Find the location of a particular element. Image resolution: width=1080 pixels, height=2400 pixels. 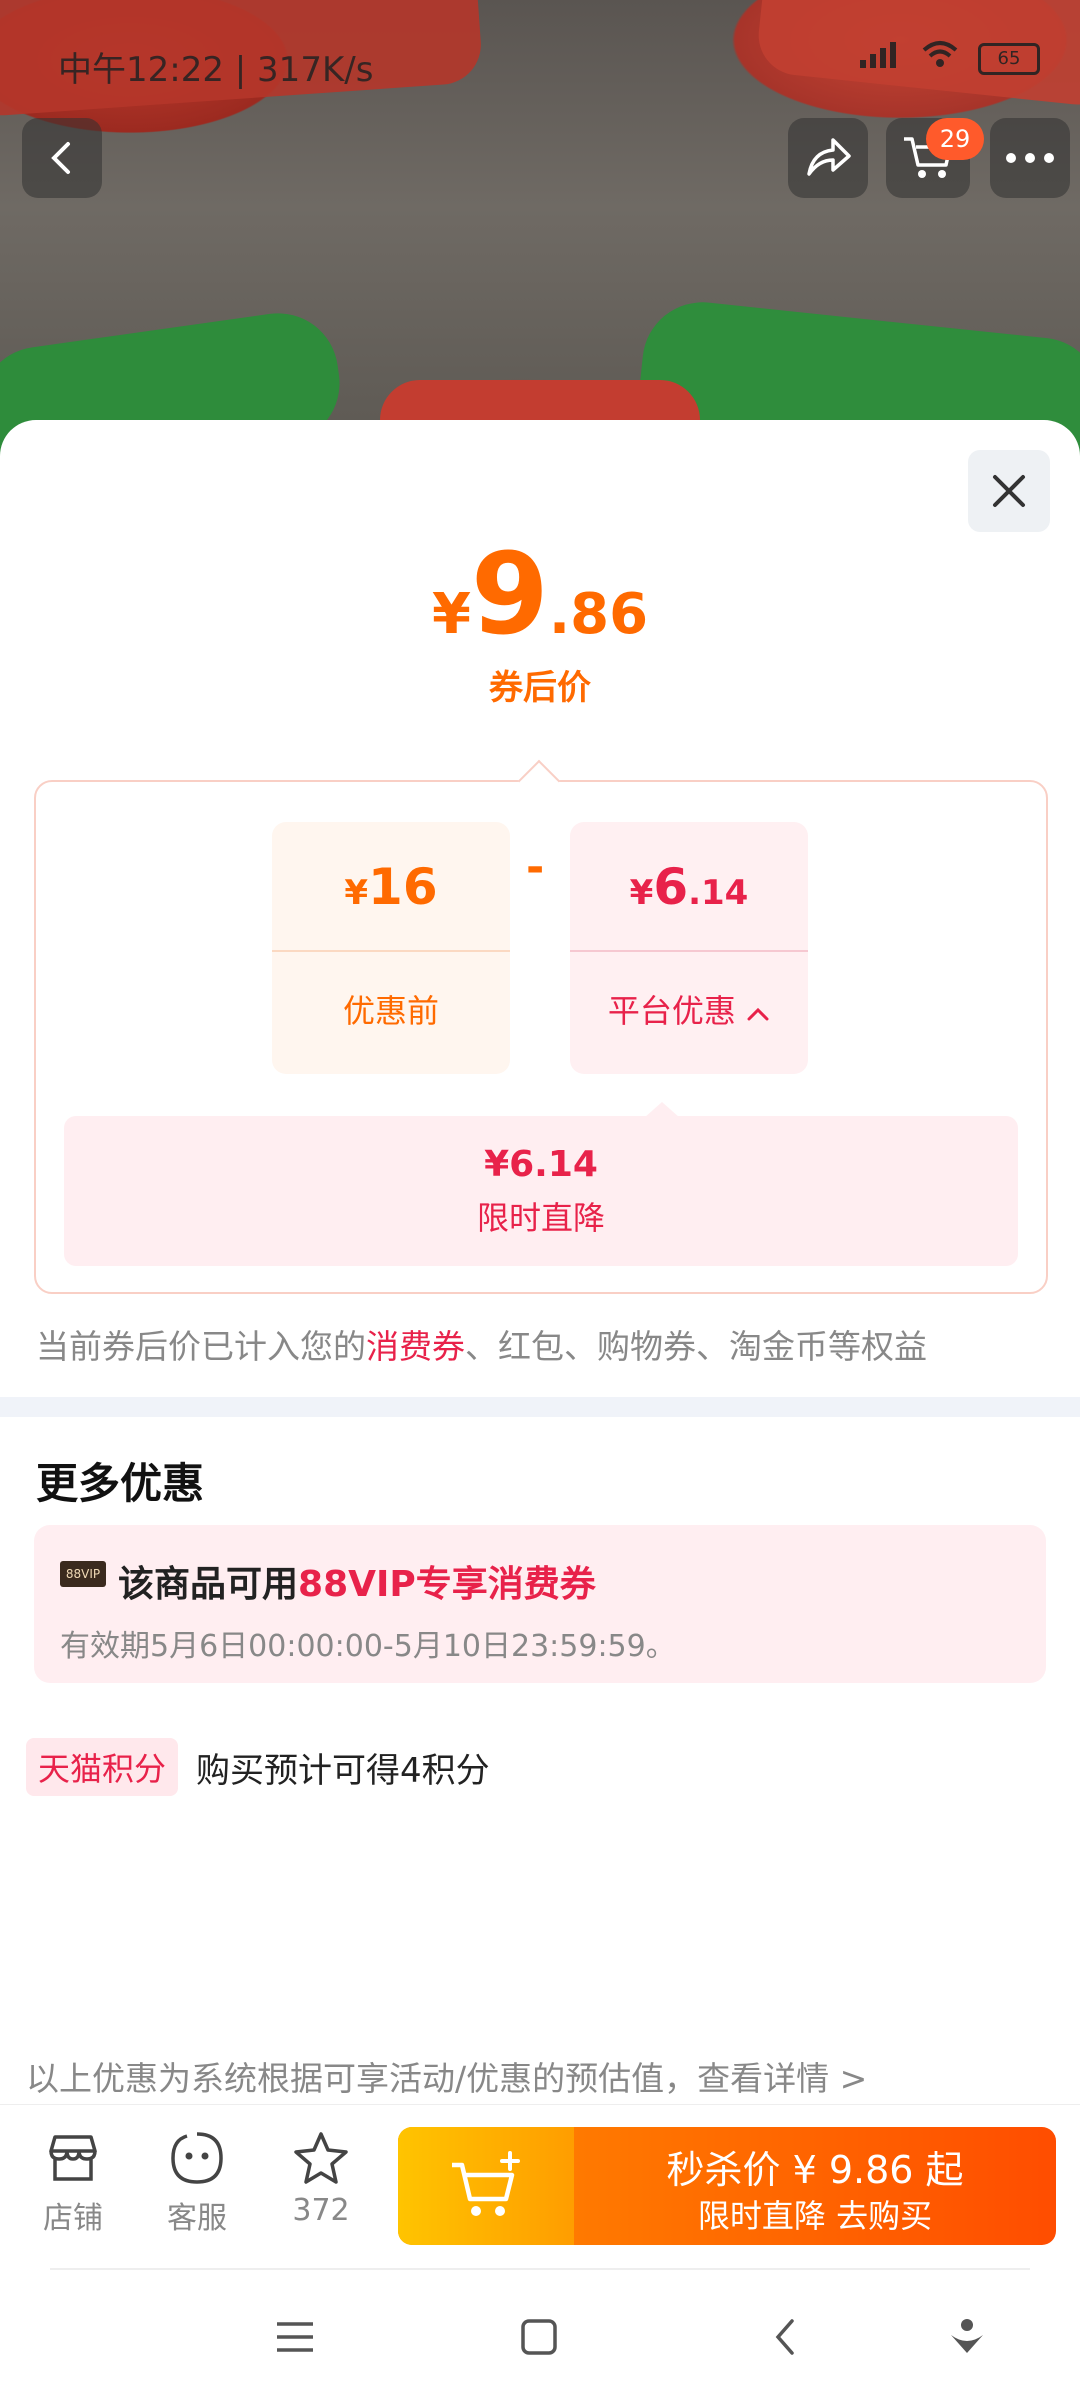

share-button is located at coordinates (828, 158).